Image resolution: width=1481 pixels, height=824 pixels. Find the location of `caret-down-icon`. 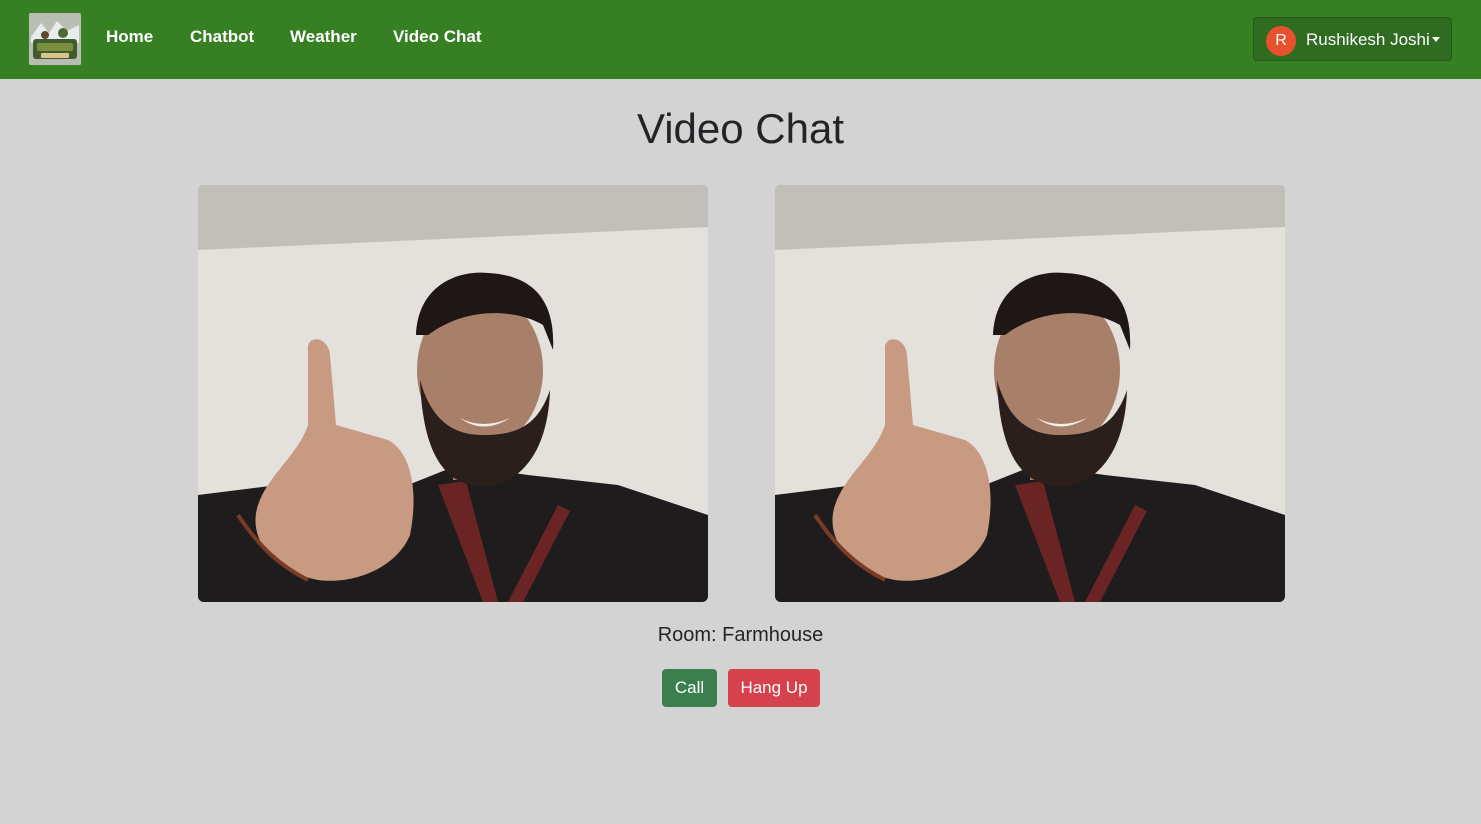

caret-down-icon is located at coordinates (1436, 39).